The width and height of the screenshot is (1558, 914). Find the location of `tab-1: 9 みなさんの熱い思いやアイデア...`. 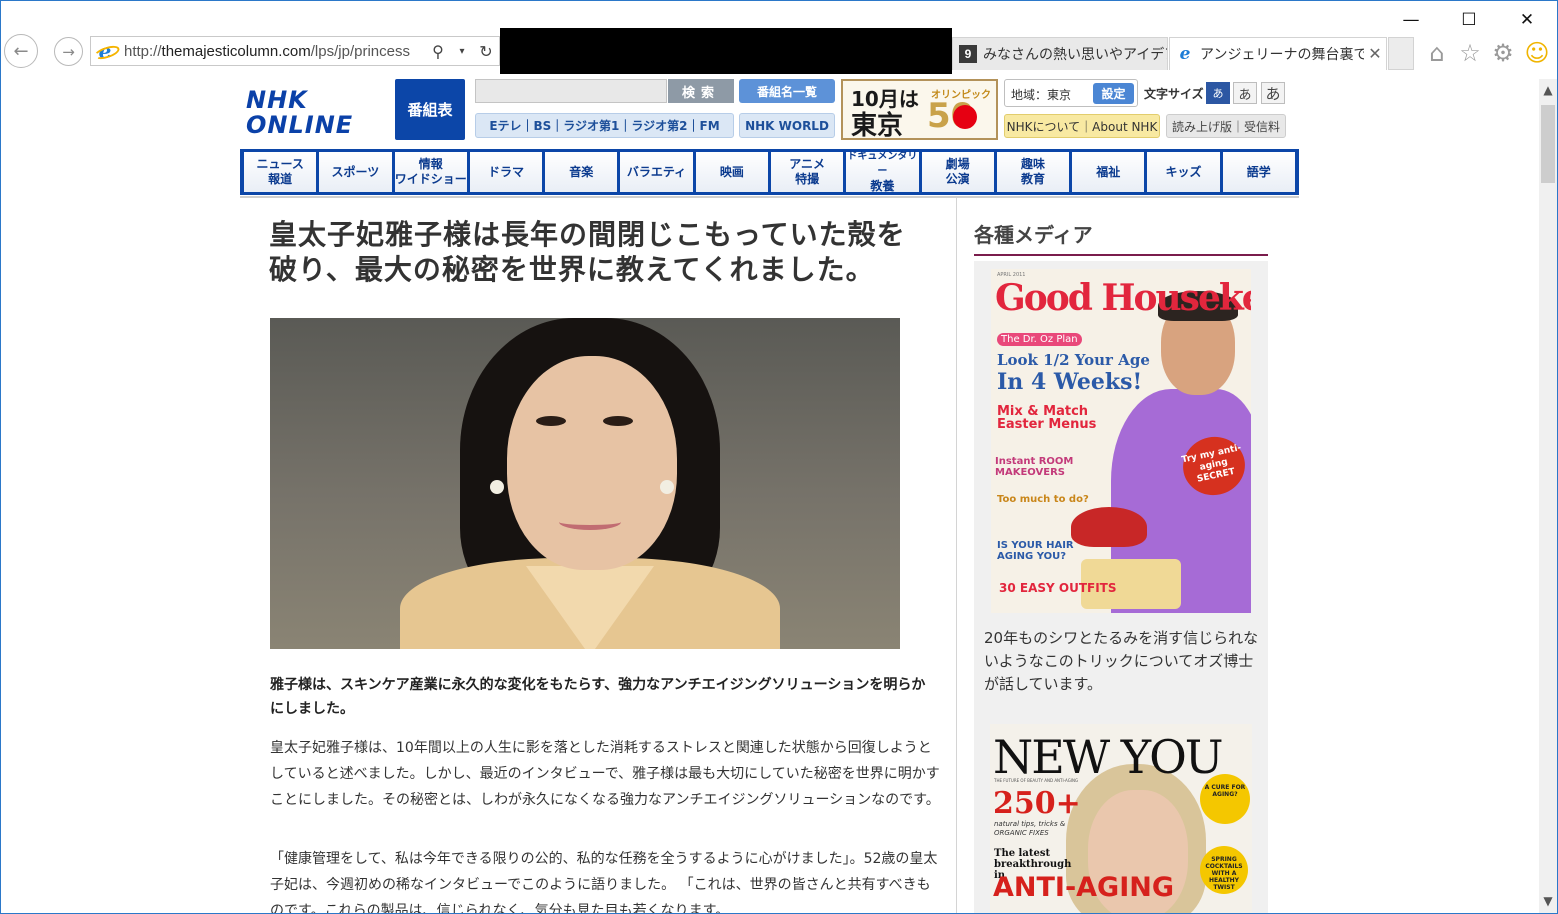

tab-1: 9 みなさんの熱い思いやアイデア... is located at coordinates (1060, 53).